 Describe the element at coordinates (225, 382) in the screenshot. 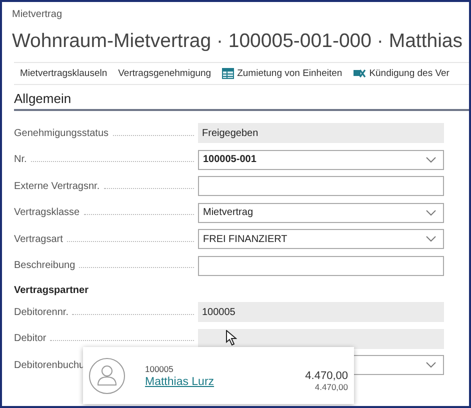

I see `customer-name-link: Matthias Lurz` at that location.